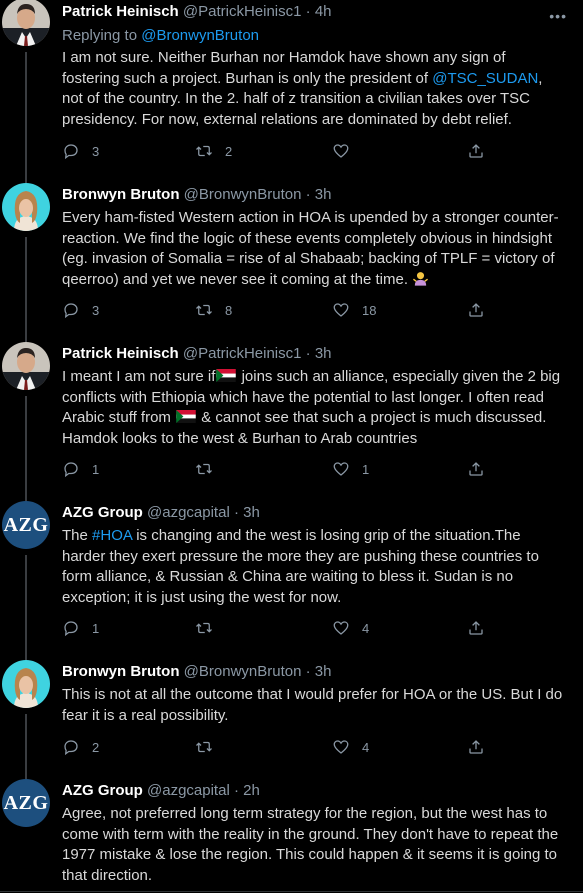  Describe the element at coordinates (366, 747) in the screenshot. I see `like-count: 4` at that location.